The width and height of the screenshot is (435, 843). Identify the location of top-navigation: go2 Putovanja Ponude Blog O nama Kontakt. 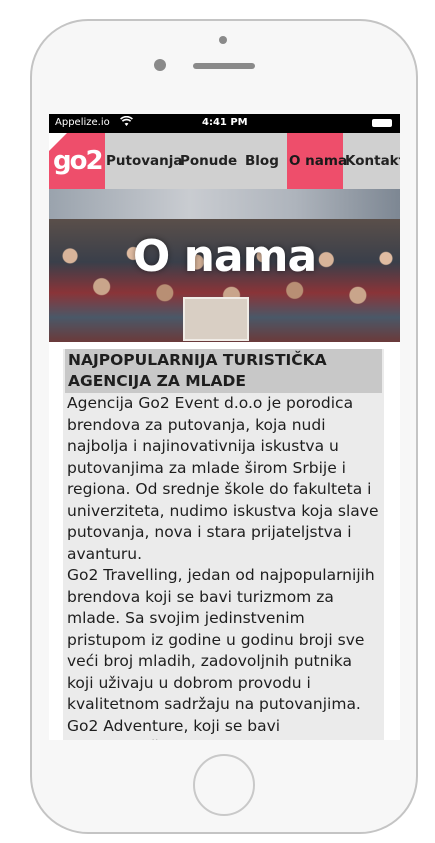
(224, 161).